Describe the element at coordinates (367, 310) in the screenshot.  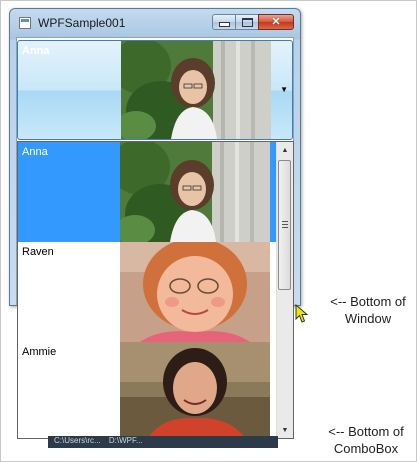
I see `annotation-bottom-of-window: <-- Bottom of Window` at that location.